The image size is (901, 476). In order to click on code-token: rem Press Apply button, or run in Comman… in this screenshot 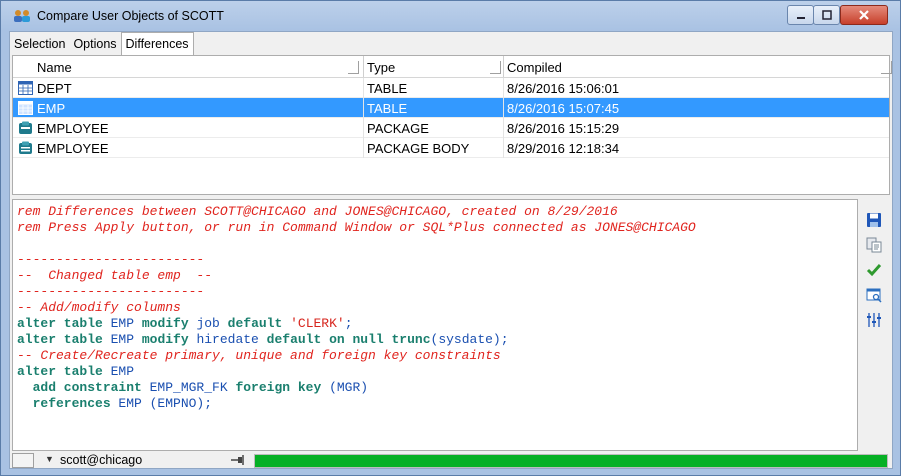, I will do `click(356, 227)`.